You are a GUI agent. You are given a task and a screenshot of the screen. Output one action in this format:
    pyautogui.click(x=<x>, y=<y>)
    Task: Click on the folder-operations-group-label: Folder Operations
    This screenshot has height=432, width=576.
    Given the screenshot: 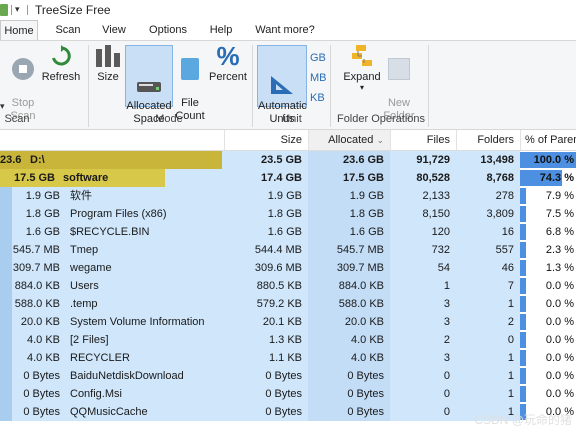 What is the action you would take?
    pyautogui.click(x=381, y=119)
    